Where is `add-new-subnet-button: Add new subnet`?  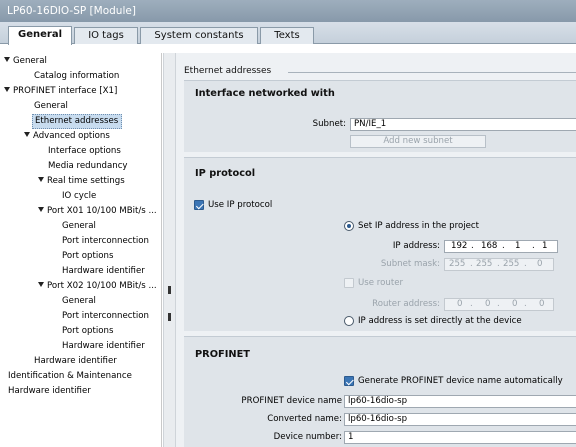 add-new-subnet-button: Add new subnet is located at coordinates (418, 141).